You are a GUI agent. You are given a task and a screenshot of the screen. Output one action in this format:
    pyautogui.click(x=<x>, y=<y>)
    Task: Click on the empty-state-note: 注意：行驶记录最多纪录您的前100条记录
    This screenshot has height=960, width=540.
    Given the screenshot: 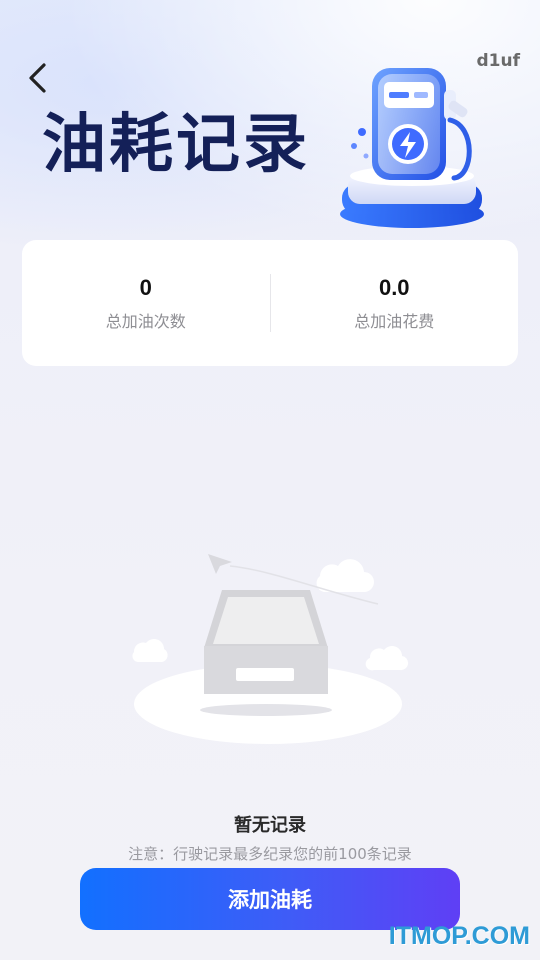 What is the action you would take?
    pyautogui.click(x=270, y=854)
    